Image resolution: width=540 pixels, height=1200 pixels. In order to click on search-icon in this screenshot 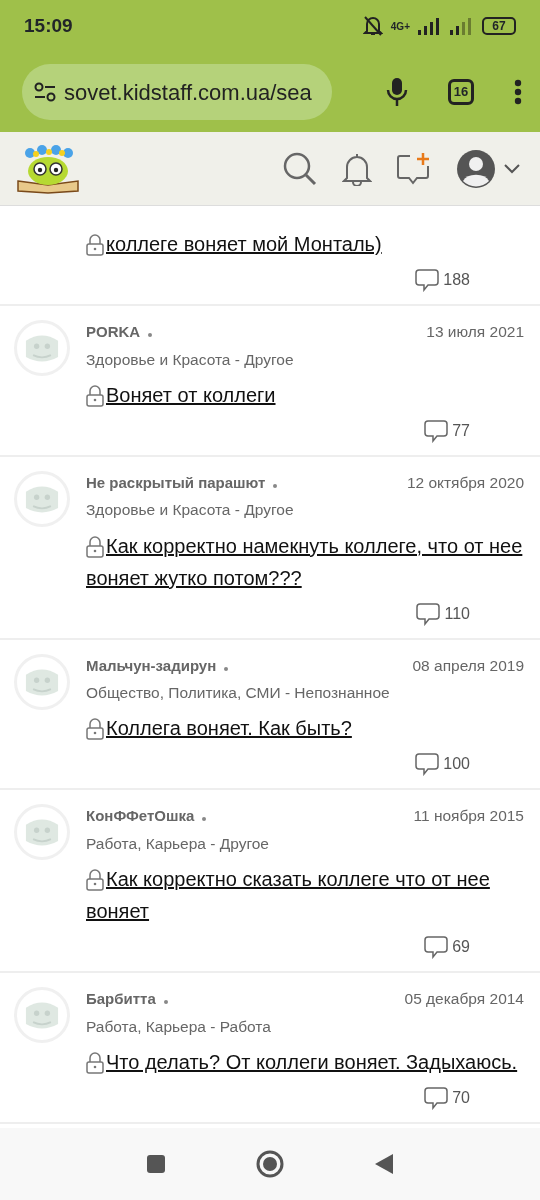, I will do `click(300, 168)`.